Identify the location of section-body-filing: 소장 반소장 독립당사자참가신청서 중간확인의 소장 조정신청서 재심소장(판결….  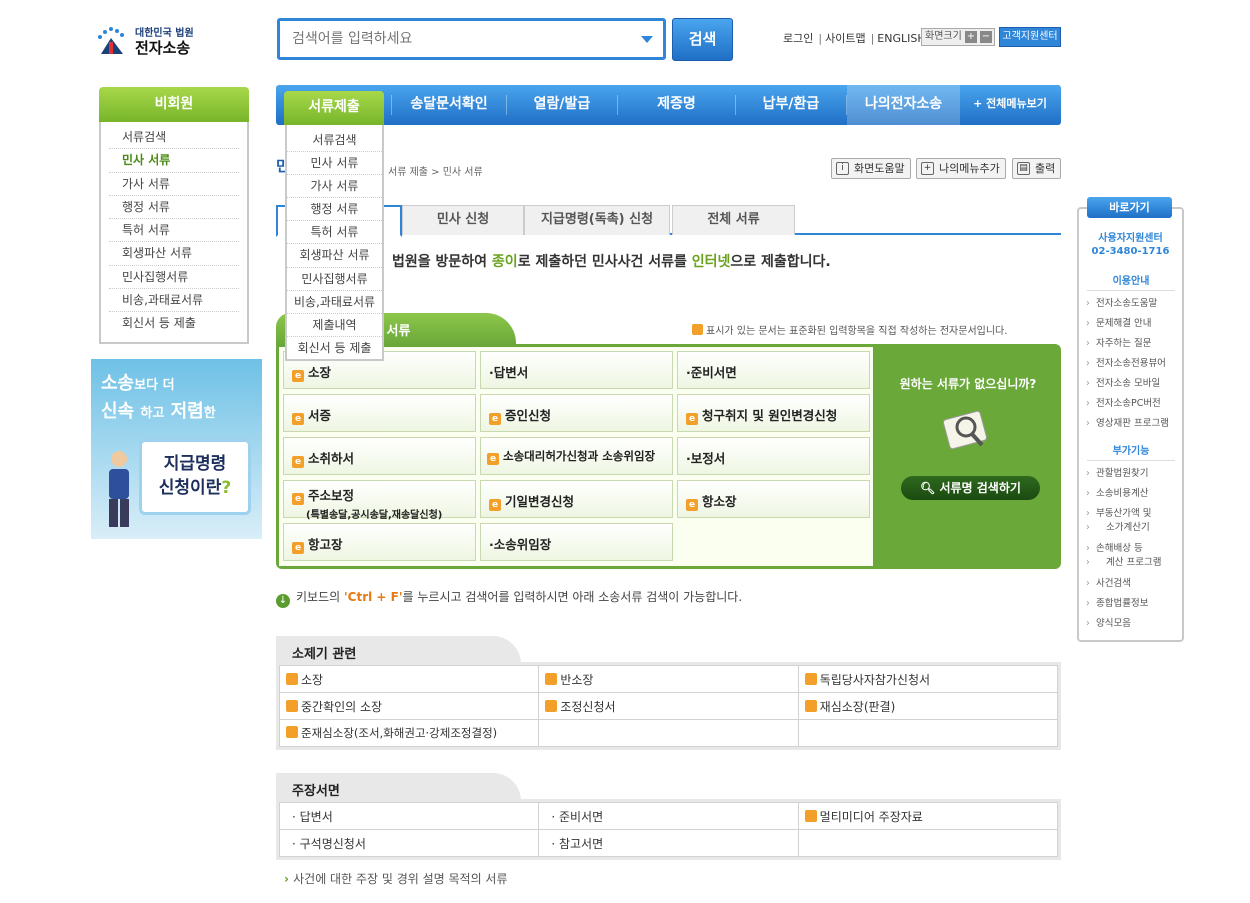
(668, 706).